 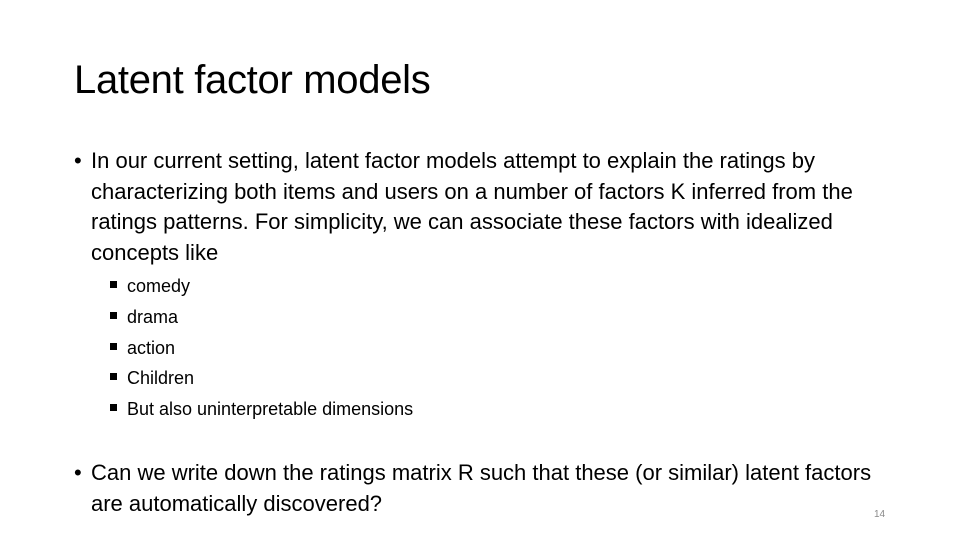 What do you see at coordinates (159, 286) in the screenshot?
I see `concept-label: comedy` at bounding box center [159, 286].